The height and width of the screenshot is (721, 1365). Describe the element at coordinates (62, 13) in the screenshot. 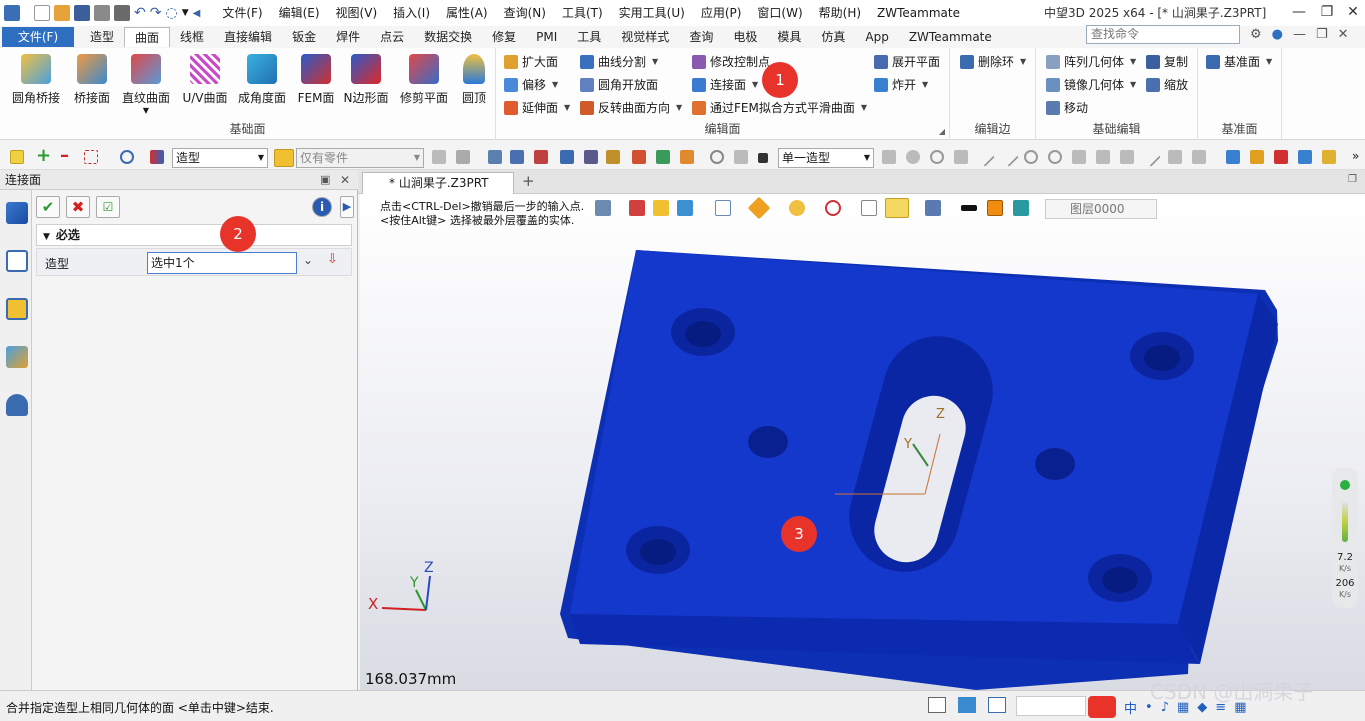

I see `open-folder-icon` at that location.